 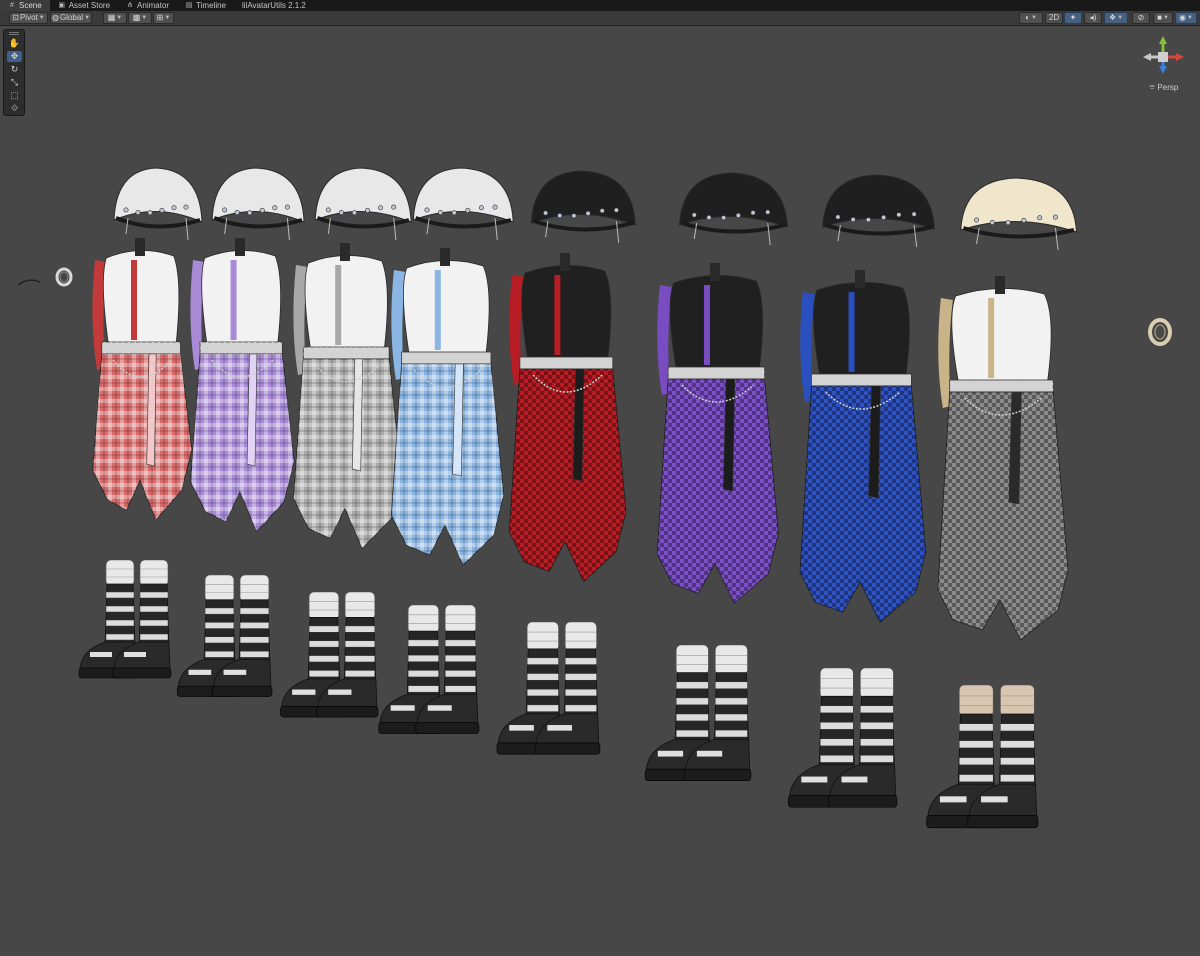 I want to click on grid-visibility-button: ▩ ▼, so click(x=140, y=18).